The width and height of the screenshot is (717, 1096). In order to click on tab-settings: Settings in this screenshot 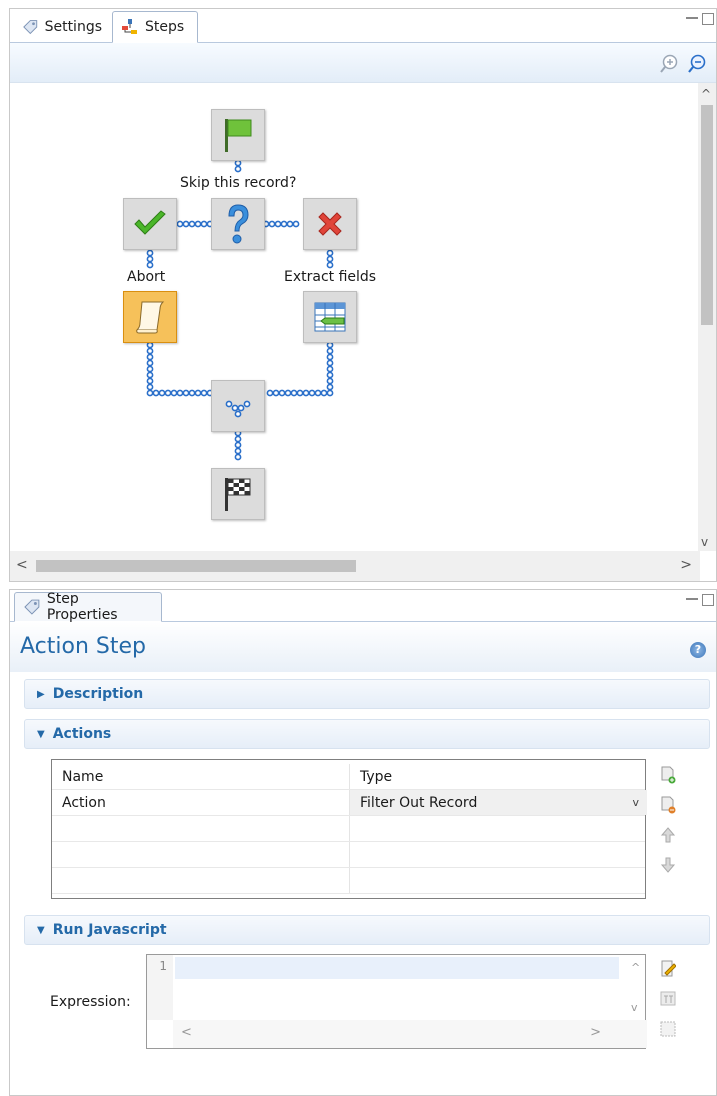, I will do `click(62, 27)`.